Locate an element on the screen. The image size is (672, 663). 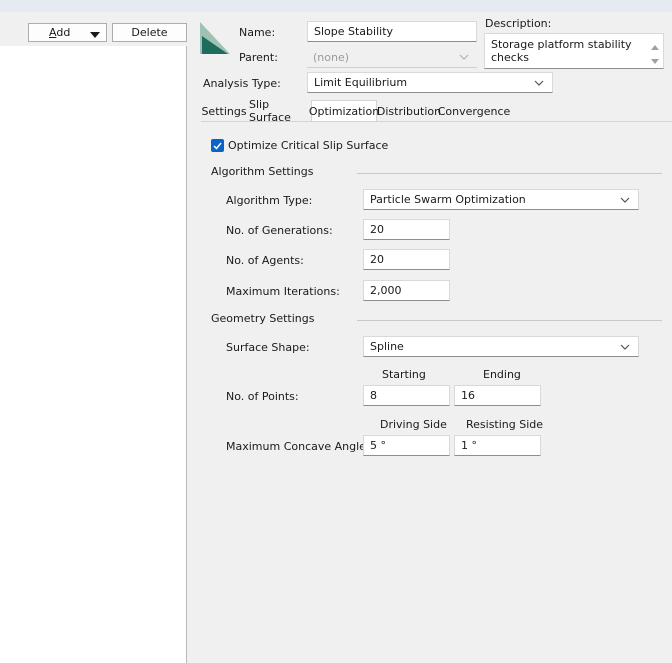
tab-label: Distribution is located at coordinates (409, 111).